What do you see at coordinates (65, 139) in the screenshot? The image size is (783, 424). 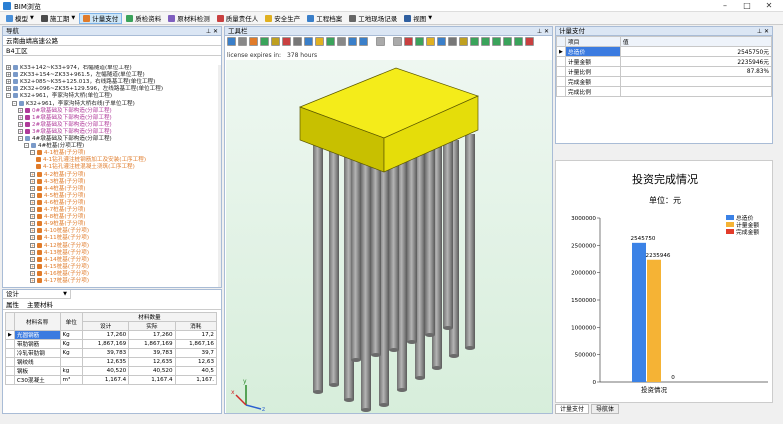 I see `tree-node: – 4#墩基础及下部构造(分部工程)` at bounding box center [65, 139].